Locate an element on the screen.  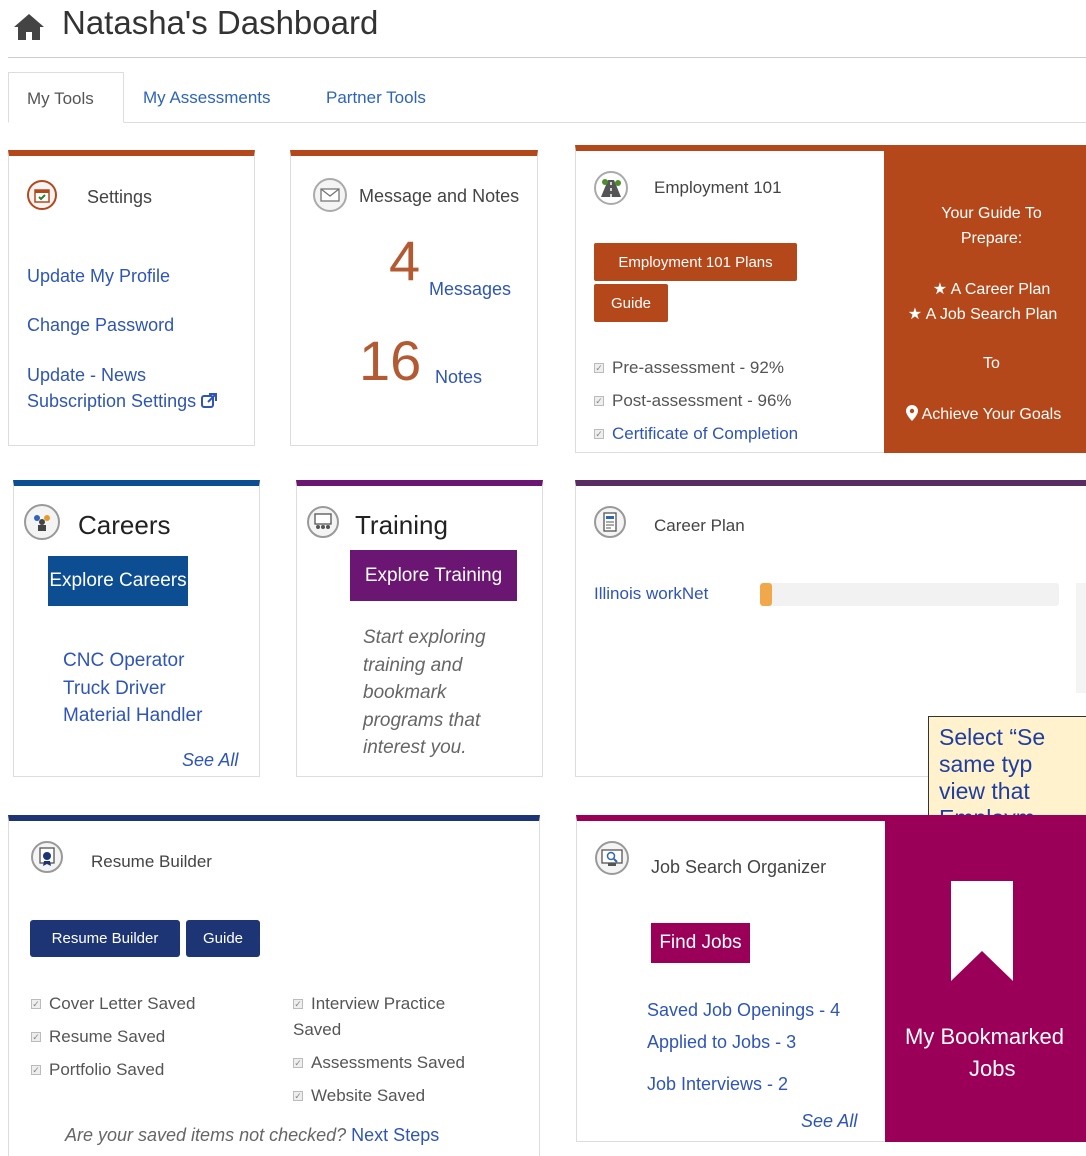
tab-my-tools: My Tools is located at coordinates (66, 97).